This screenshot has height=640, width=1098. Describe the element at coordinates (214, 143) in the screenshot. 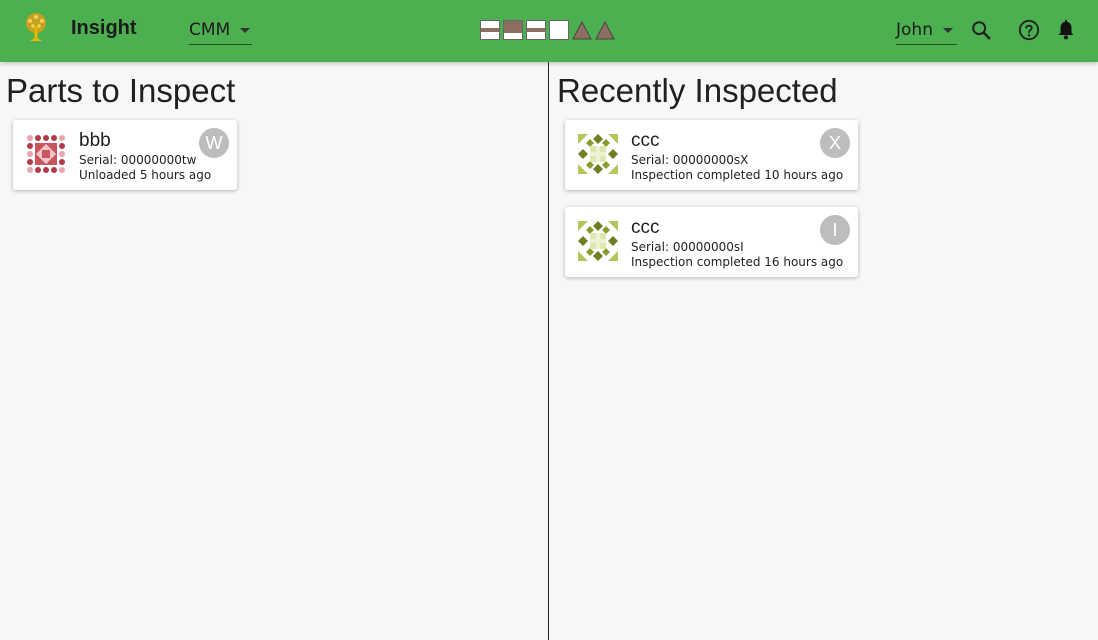

I see `operator-avatar: W` at that location.